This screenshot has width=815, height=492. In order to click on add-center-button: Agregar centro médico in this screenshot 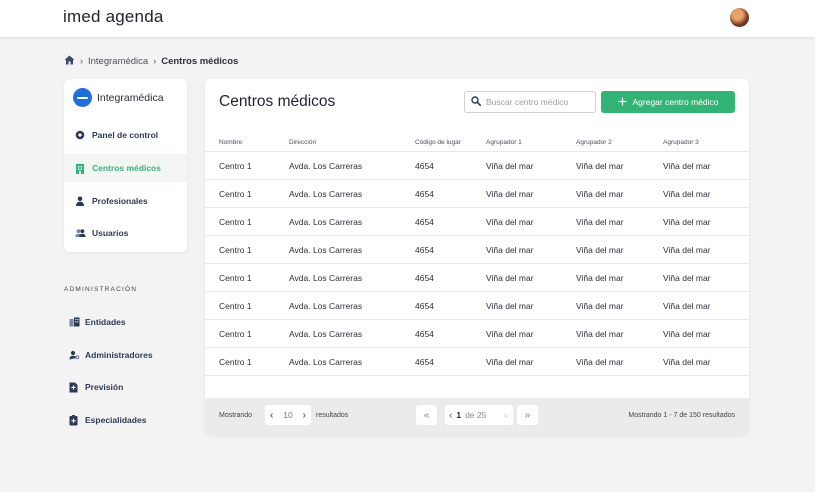, I will do `click(668, 102)`.